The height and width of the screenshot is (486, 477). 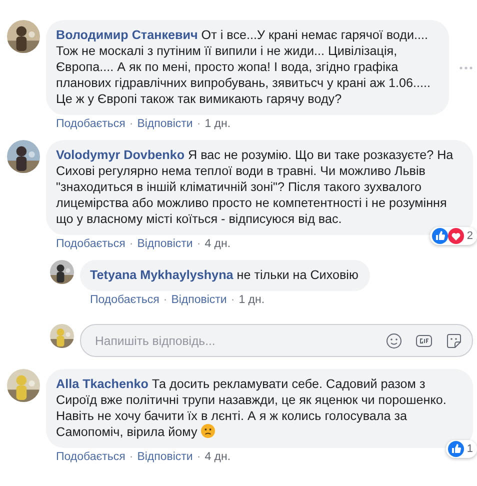 I want to click on reactions-badge: 2, so click(x=453, y=236).